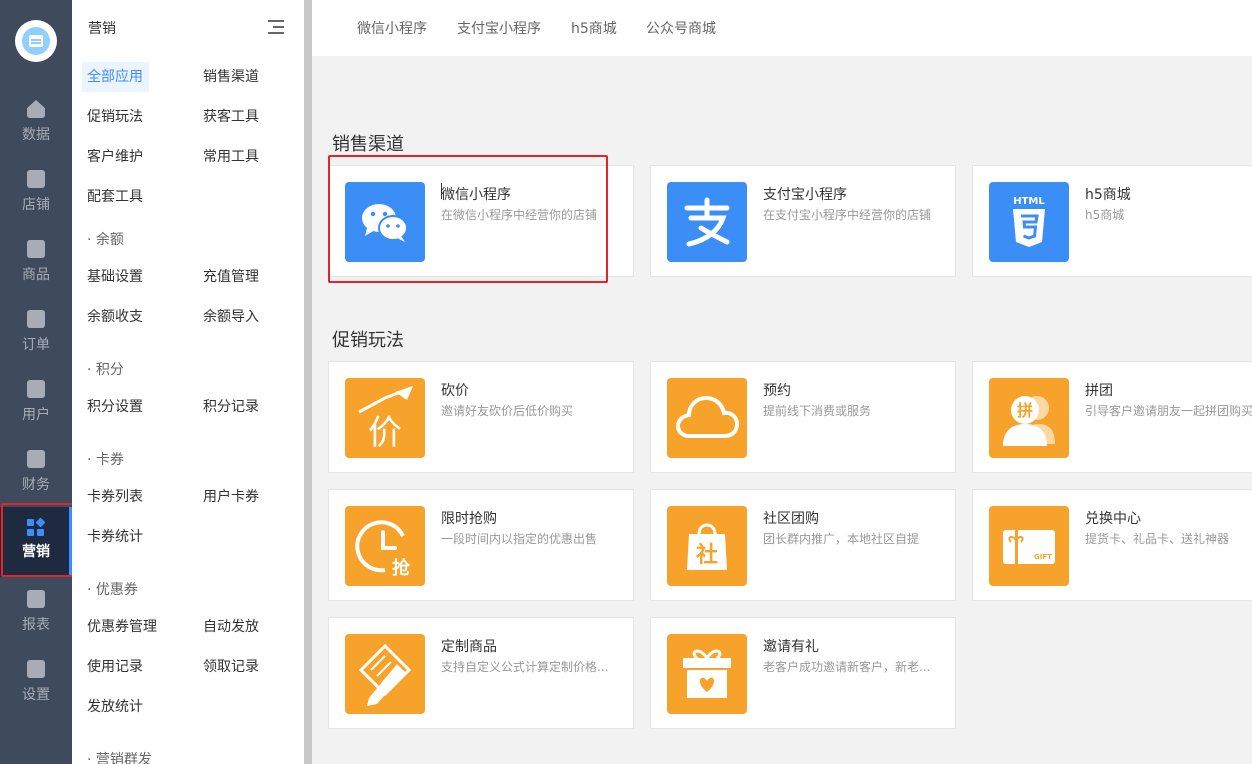 Image resolution: width=1252 pixels, height=764 pixels. Describe the element at coordinates (36, 669) in the screenshot. I see `gear-icon` at that location.